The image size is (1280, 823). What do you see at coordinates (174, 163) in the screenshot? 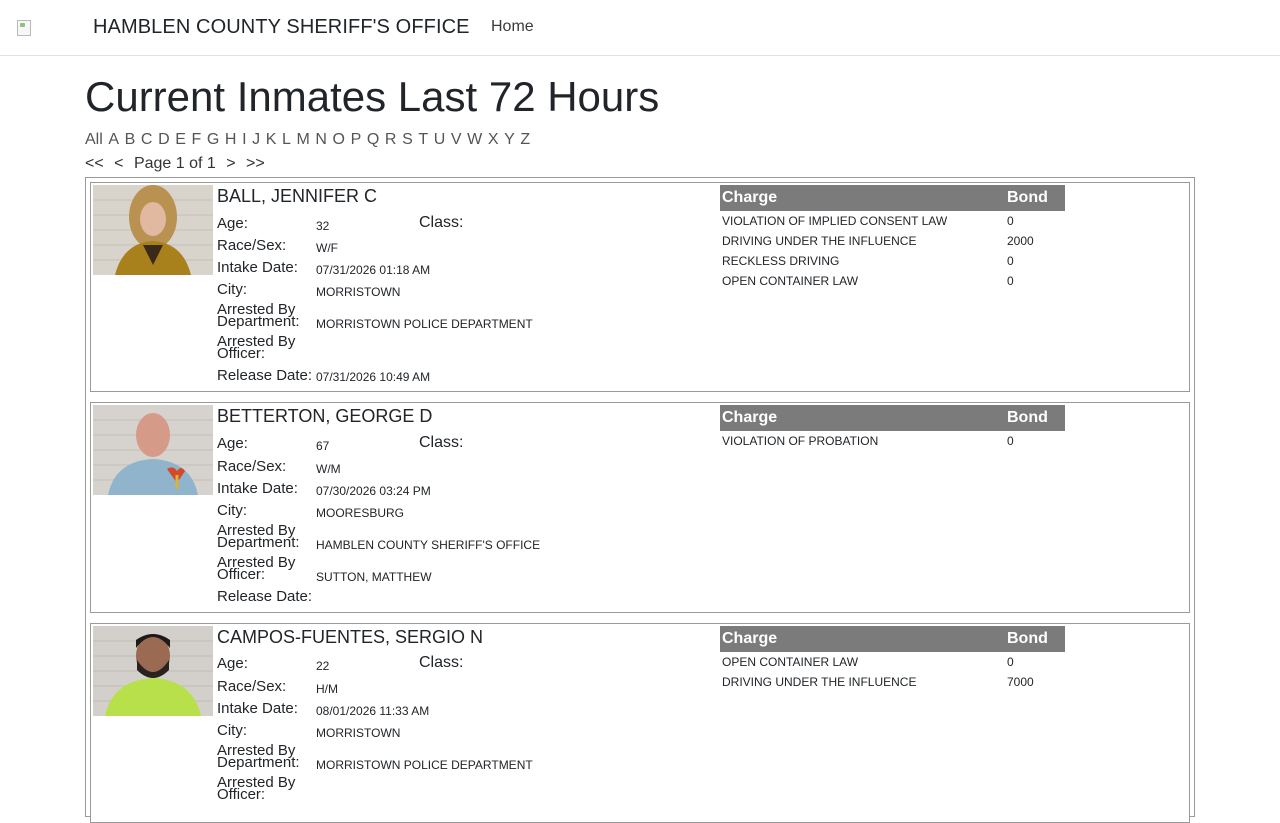
I see `pager-status: Page 1 of 1` at bounding box center [174, 163].